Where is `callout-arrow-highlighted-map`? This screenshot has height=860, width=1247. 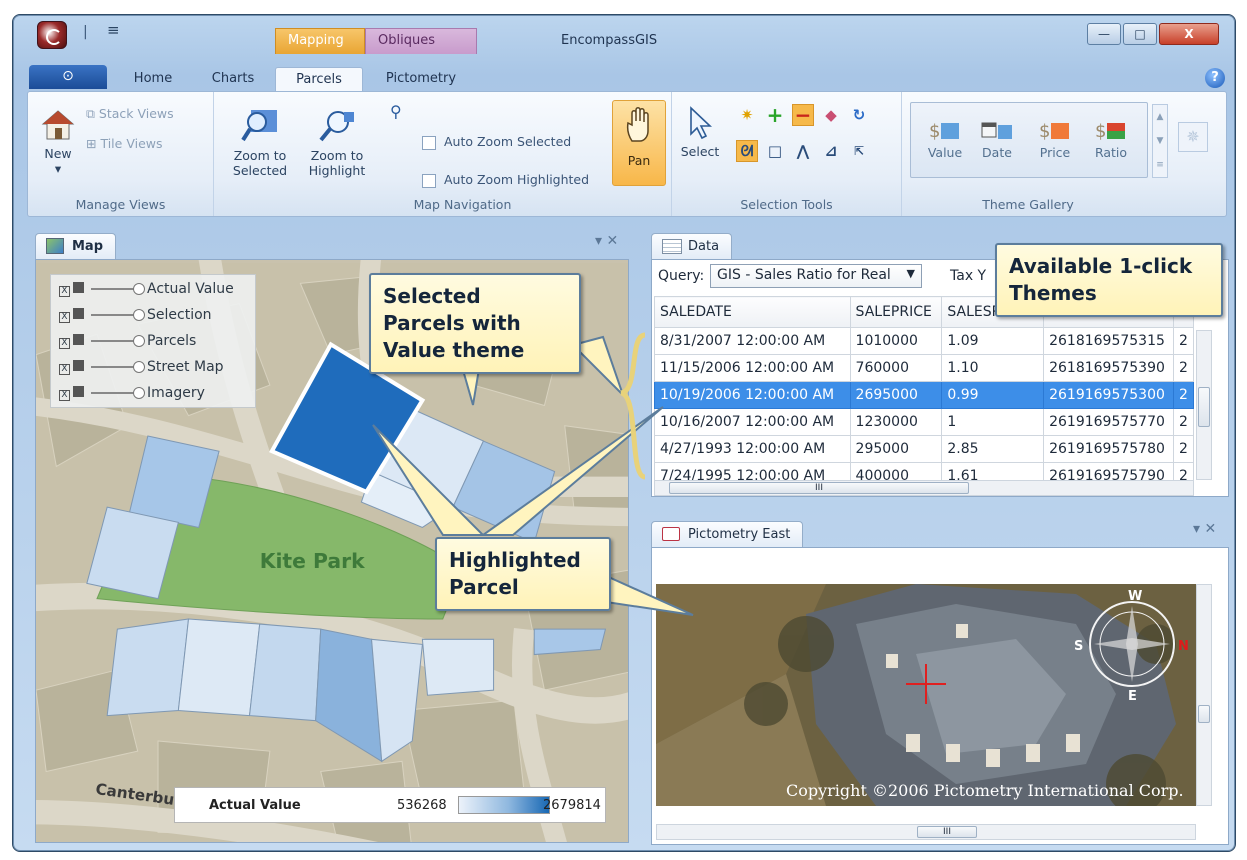 callout-arrow-highlighted-map is located at coordinates (429, 480).